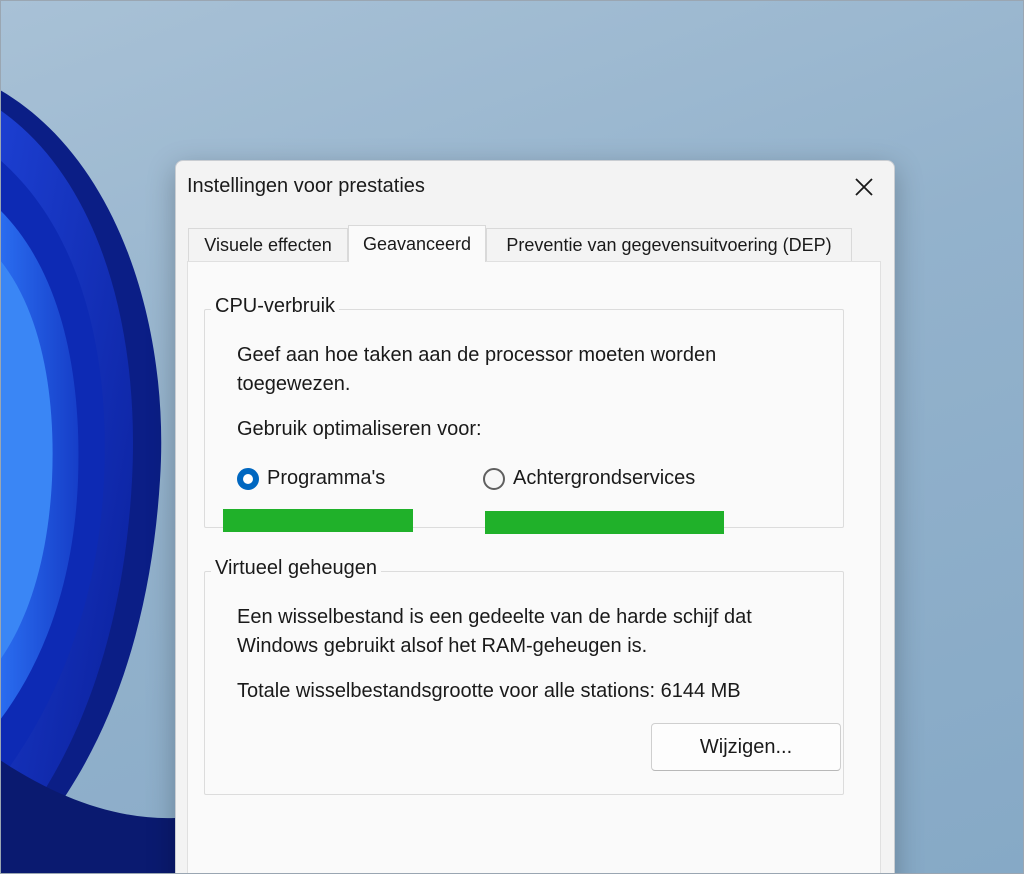 This screenshot has width=1024, height=874. What do you see at coordinates (700, 691) in the screenshot?
I see `total-paging-size-value: 6144 MB` at bounding box center [700, 691].